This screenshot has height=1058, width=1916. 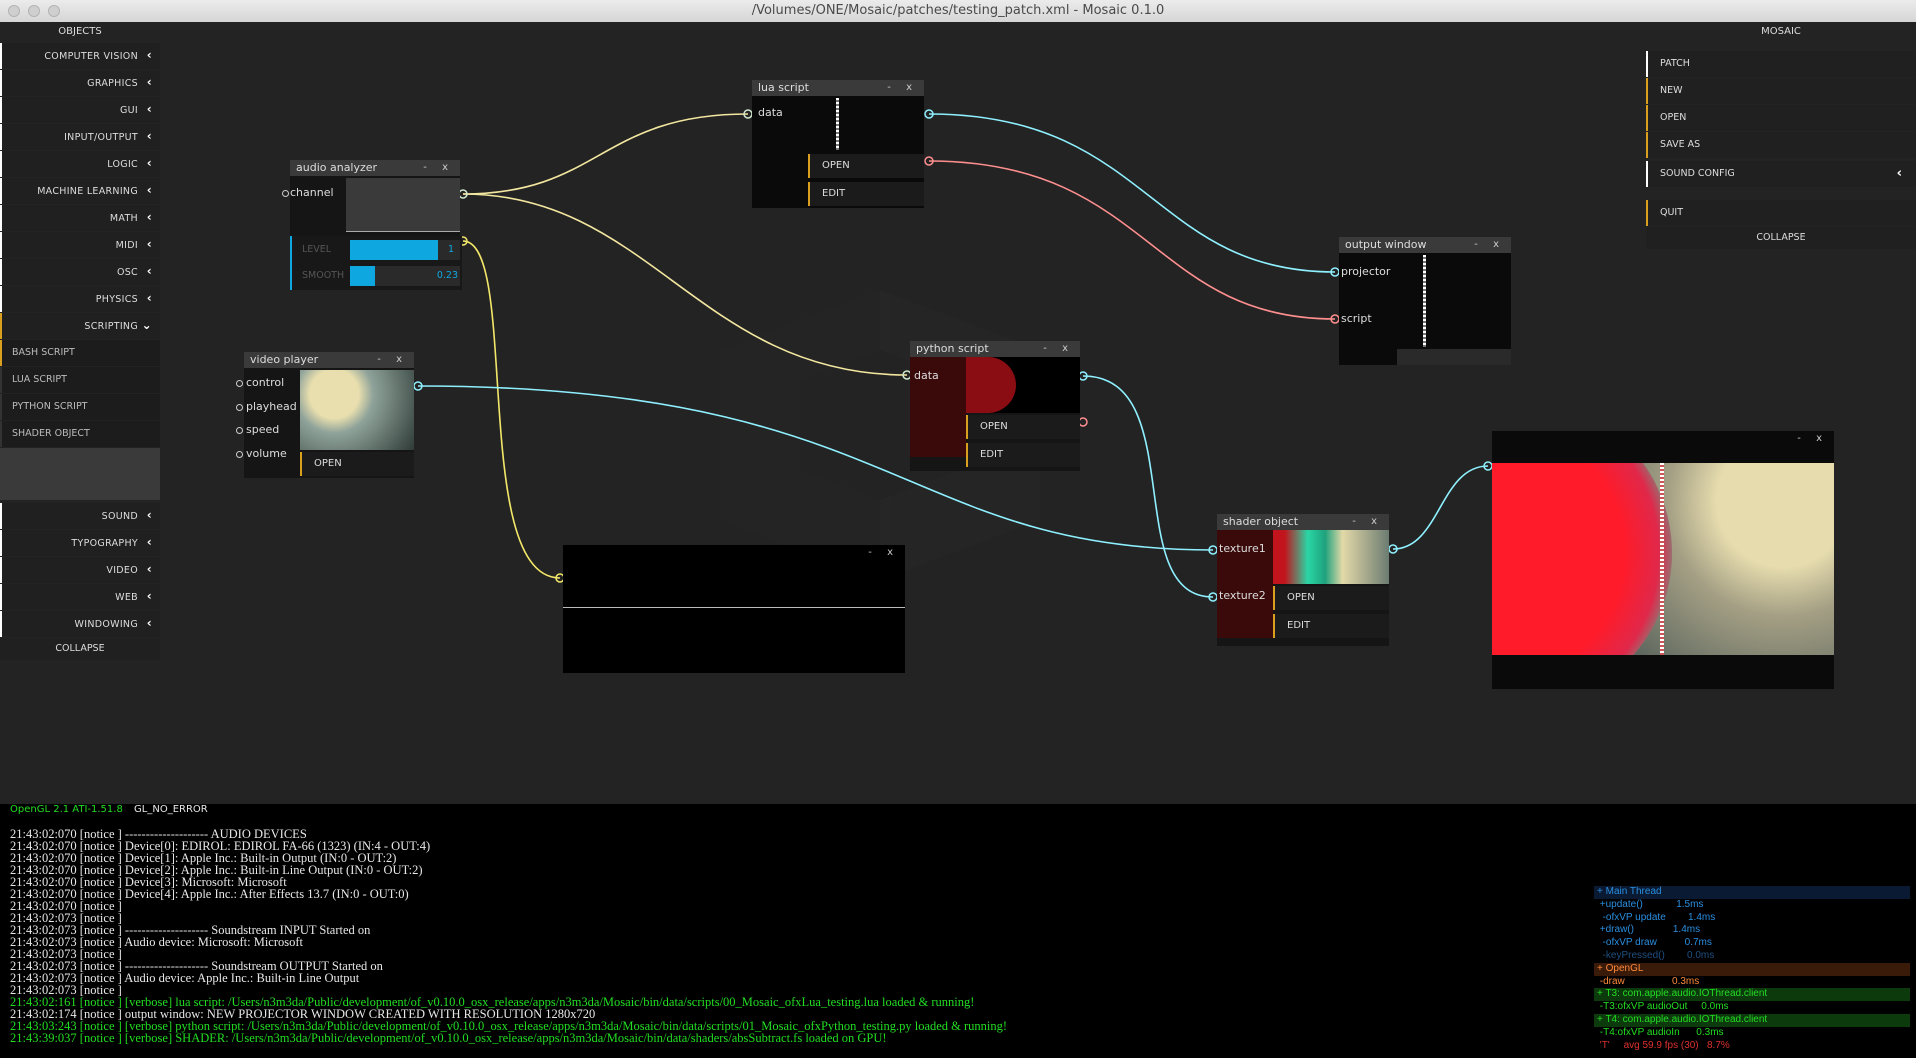 What do you see at coordinates (1752, 892) in the screenshot?
I see `profiler-row: + Main Thread` at bounding box center [1752, 892].